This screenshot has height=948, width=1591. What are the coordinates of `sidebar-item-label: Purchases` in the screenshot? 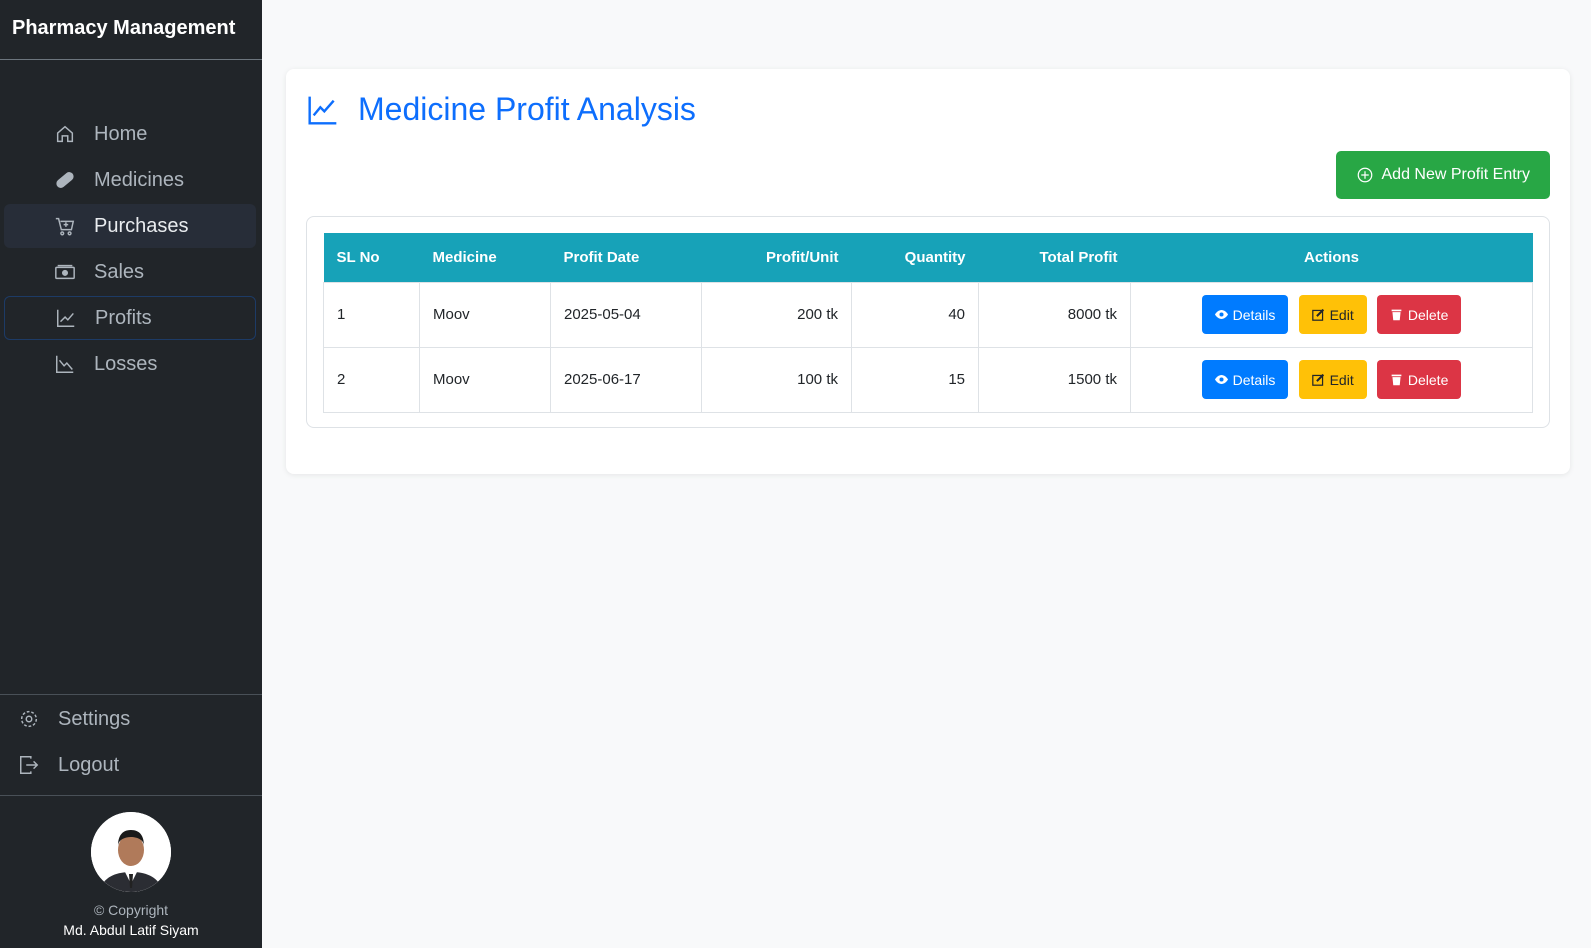 It's located at (141, 225).